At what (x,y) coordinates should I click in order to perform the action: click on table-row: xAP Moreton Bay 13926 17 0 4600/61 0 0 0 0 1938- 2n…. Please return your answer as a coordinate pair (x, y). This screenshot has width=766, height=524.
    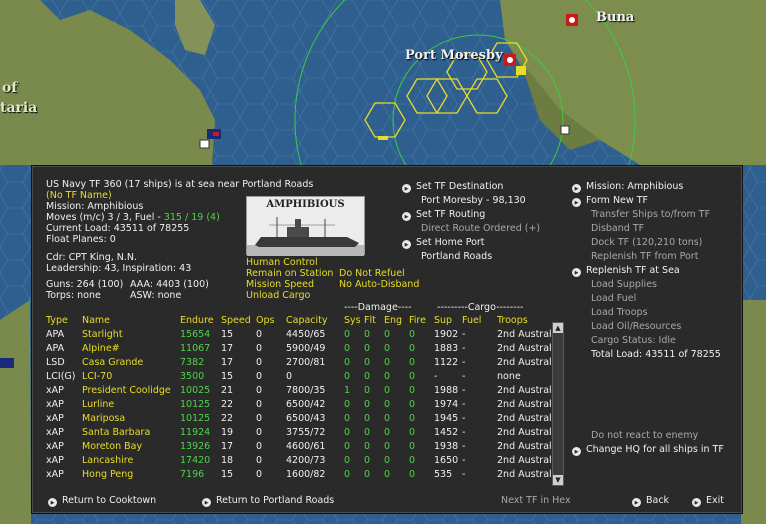
    Looking at the image, I should click on (306, 447).